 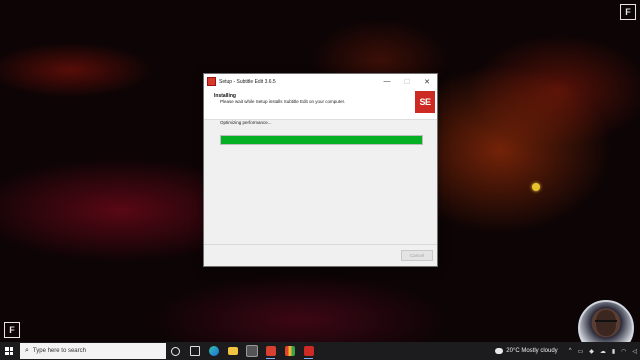 I want to click on start-button, so click(x=9, y=351).